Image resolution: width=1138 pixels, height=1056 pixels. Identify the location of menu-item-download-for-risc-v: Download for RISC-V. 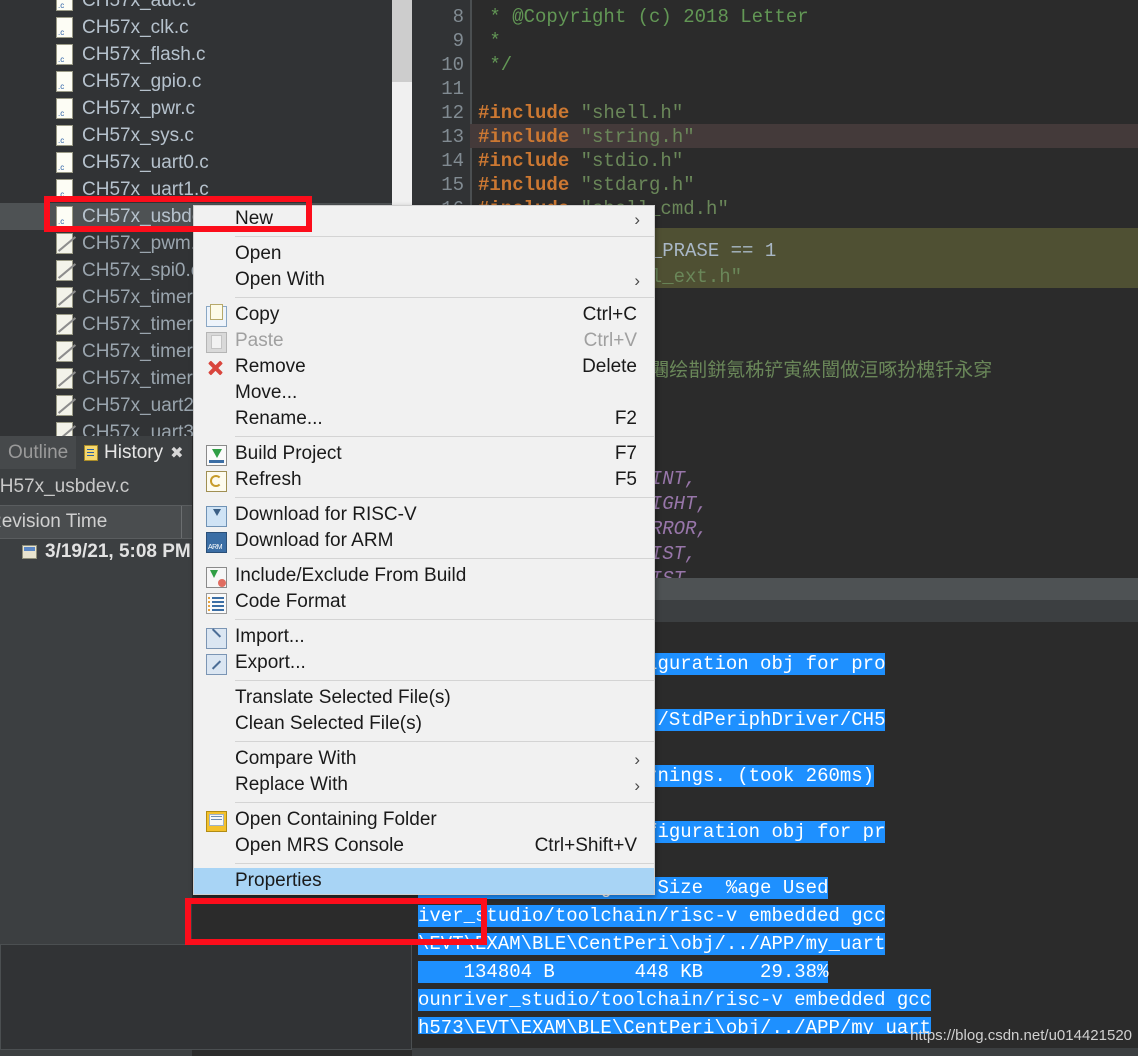
(424, 515).